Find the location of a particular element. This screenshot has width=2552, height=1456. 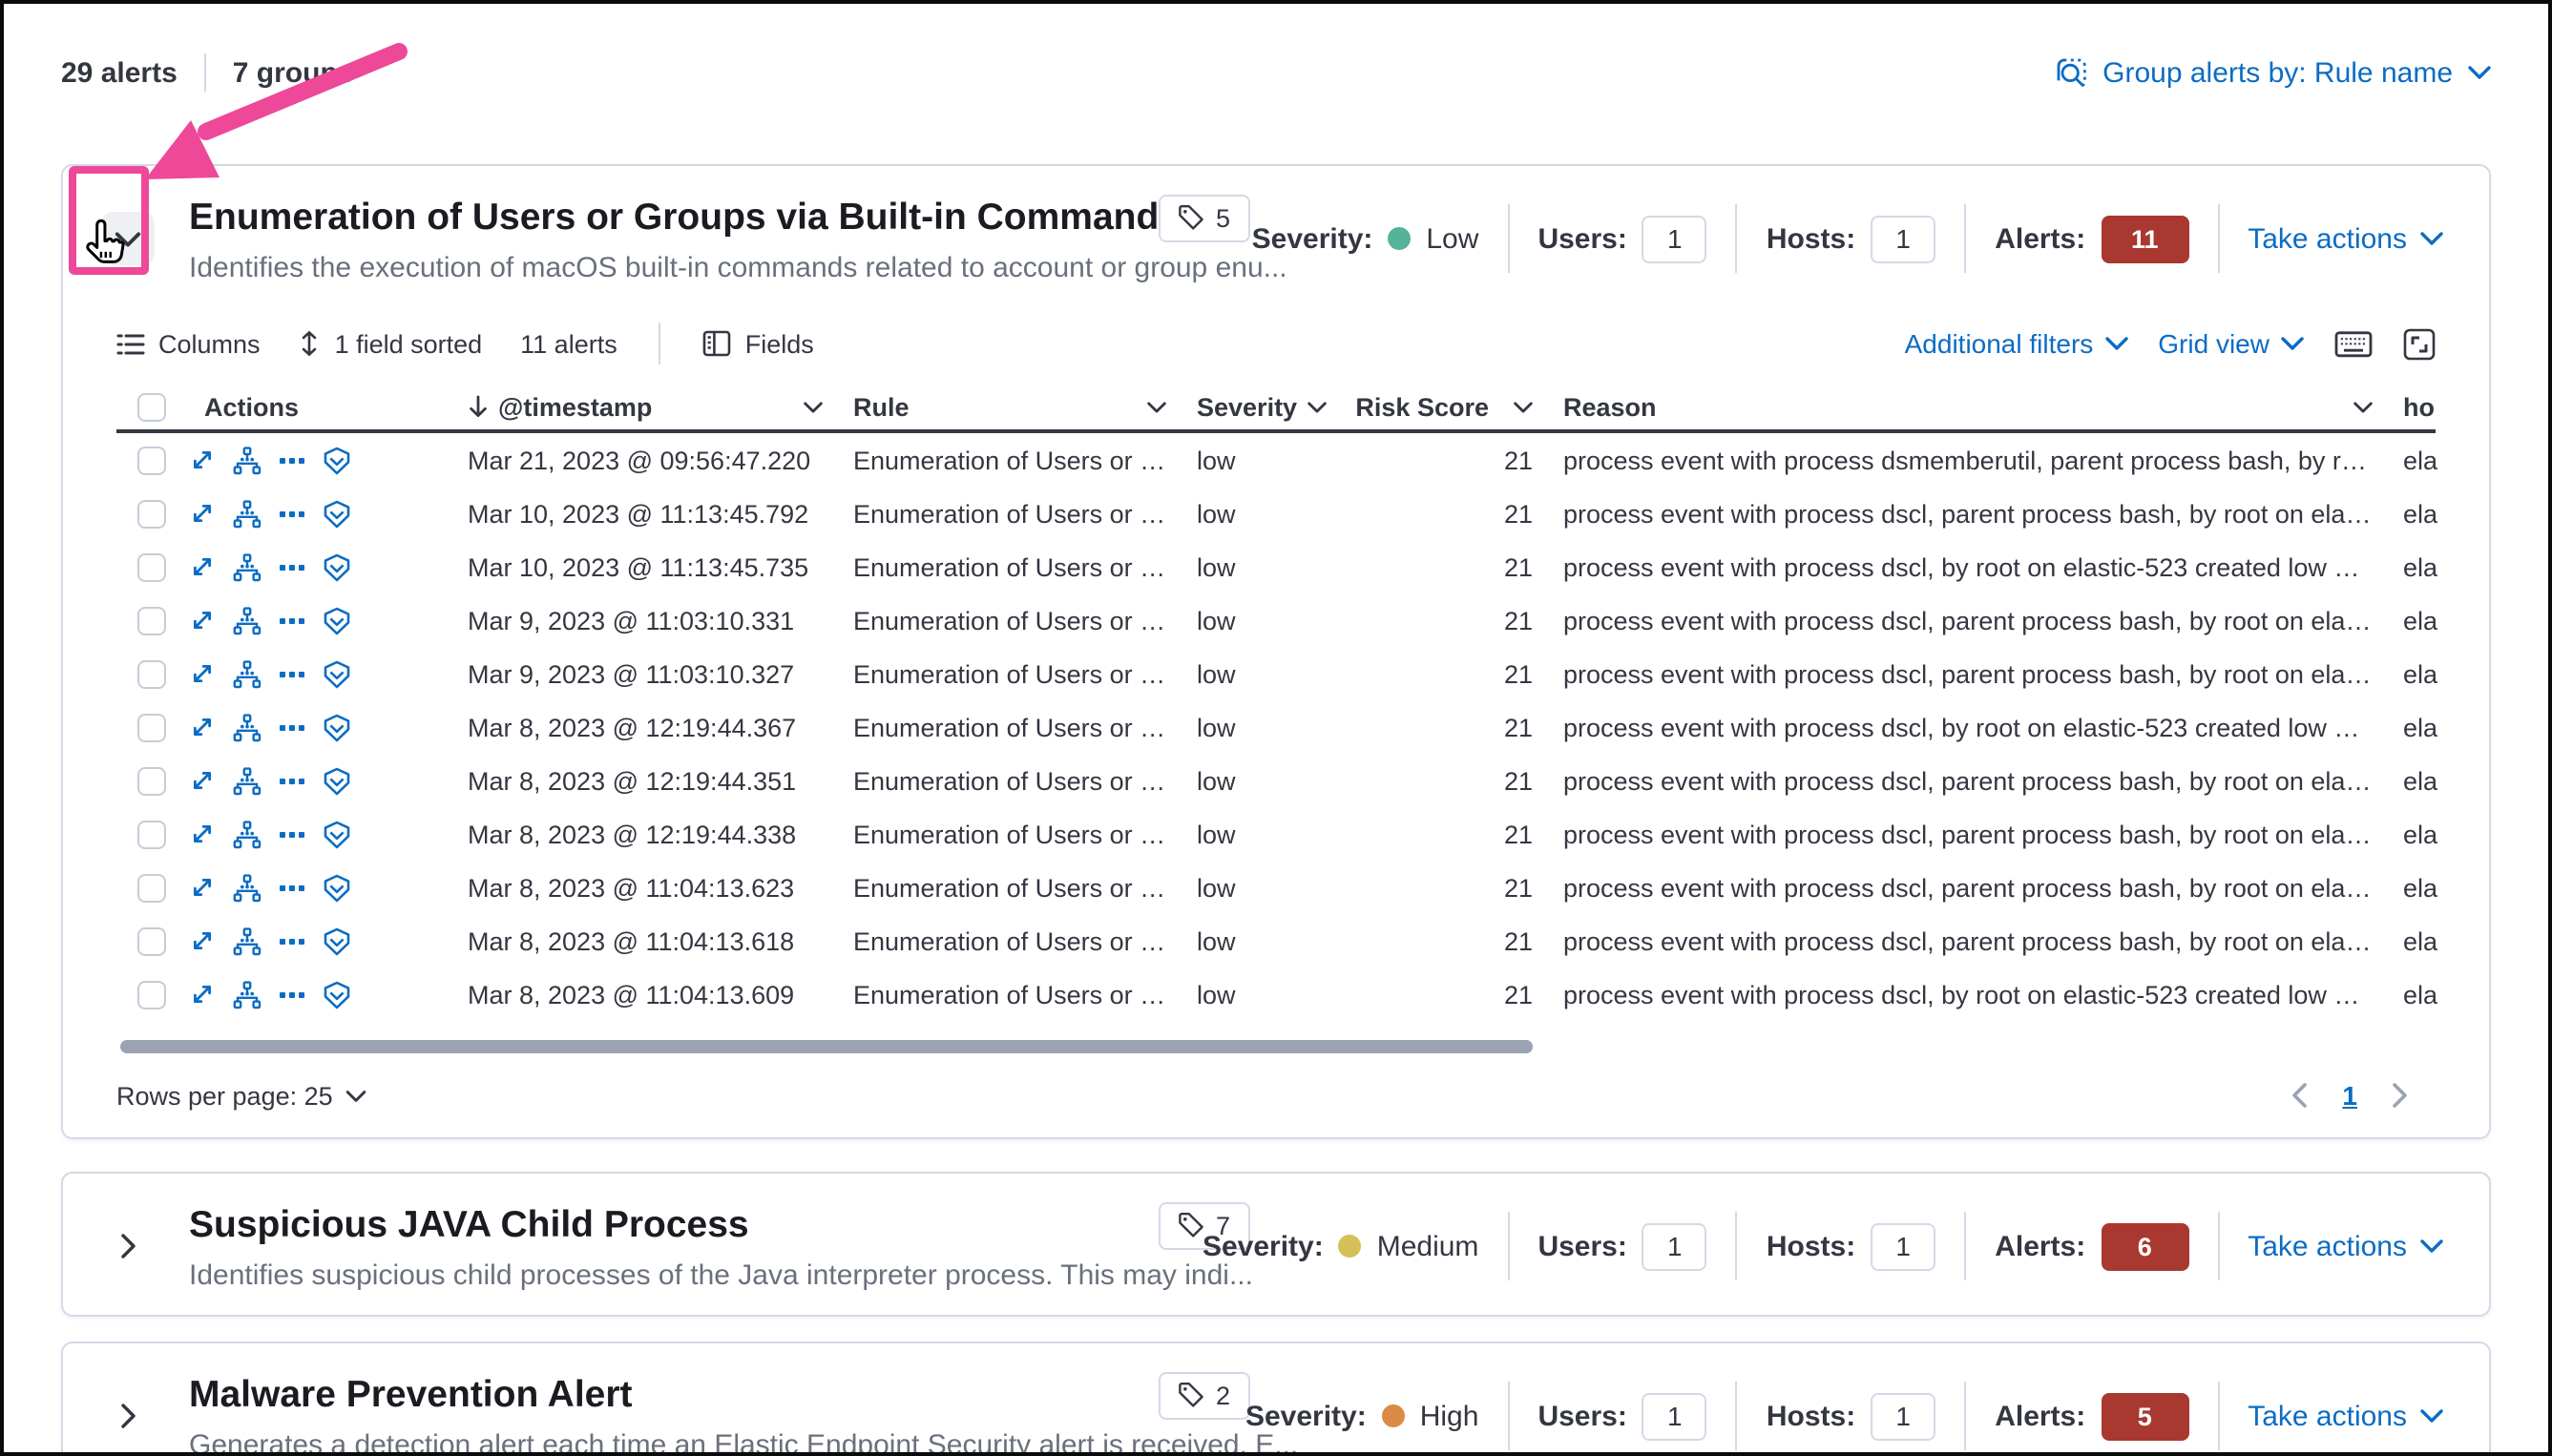

group-title: Suspicious JAVA Child Process is located at coordinates (469, 1224).